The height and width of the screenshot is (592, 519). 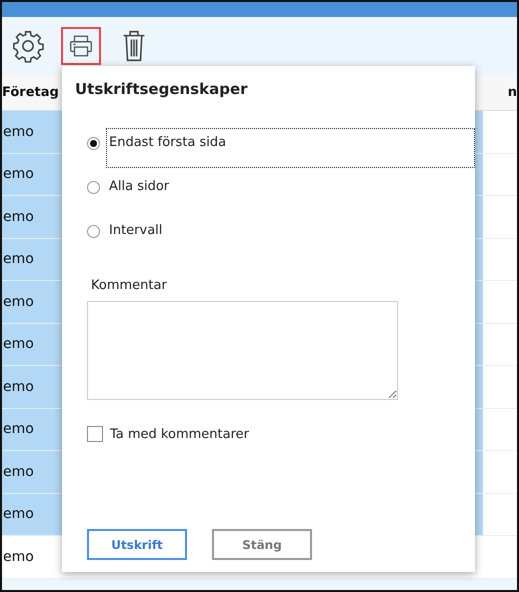 What do you see at coordinates (512, 92) in the screenshot?
I see `column-header: n` at bounding box center [512, 92].